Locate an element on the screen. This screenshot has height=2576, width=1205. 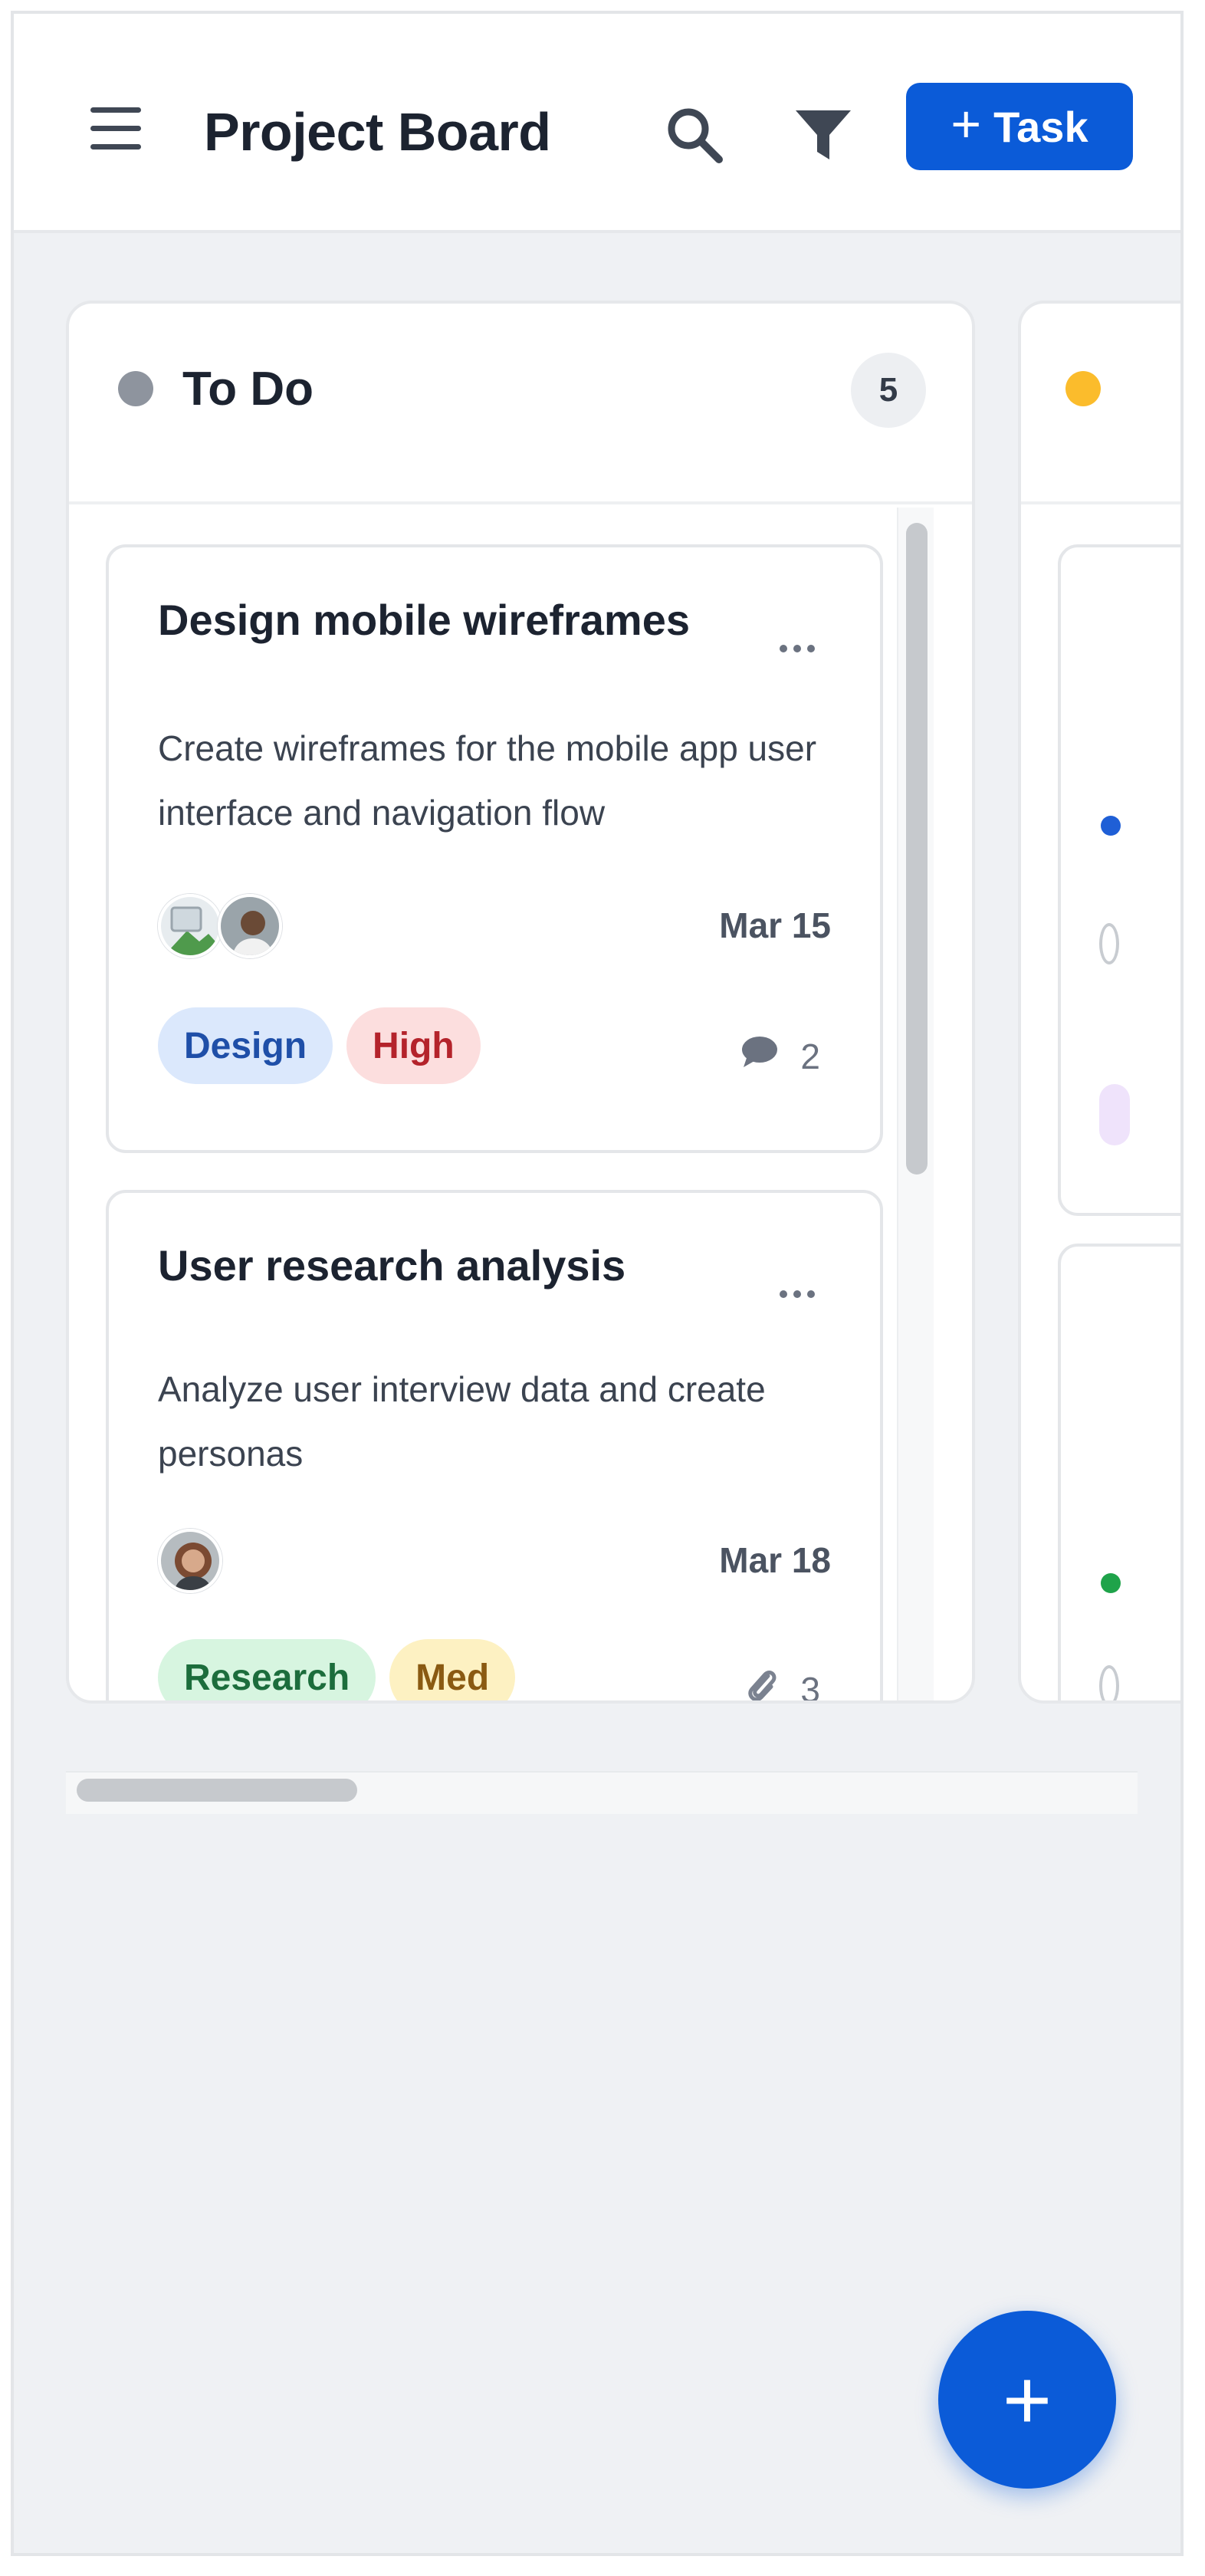
comment-icon is located at coordinates (759, 1056).